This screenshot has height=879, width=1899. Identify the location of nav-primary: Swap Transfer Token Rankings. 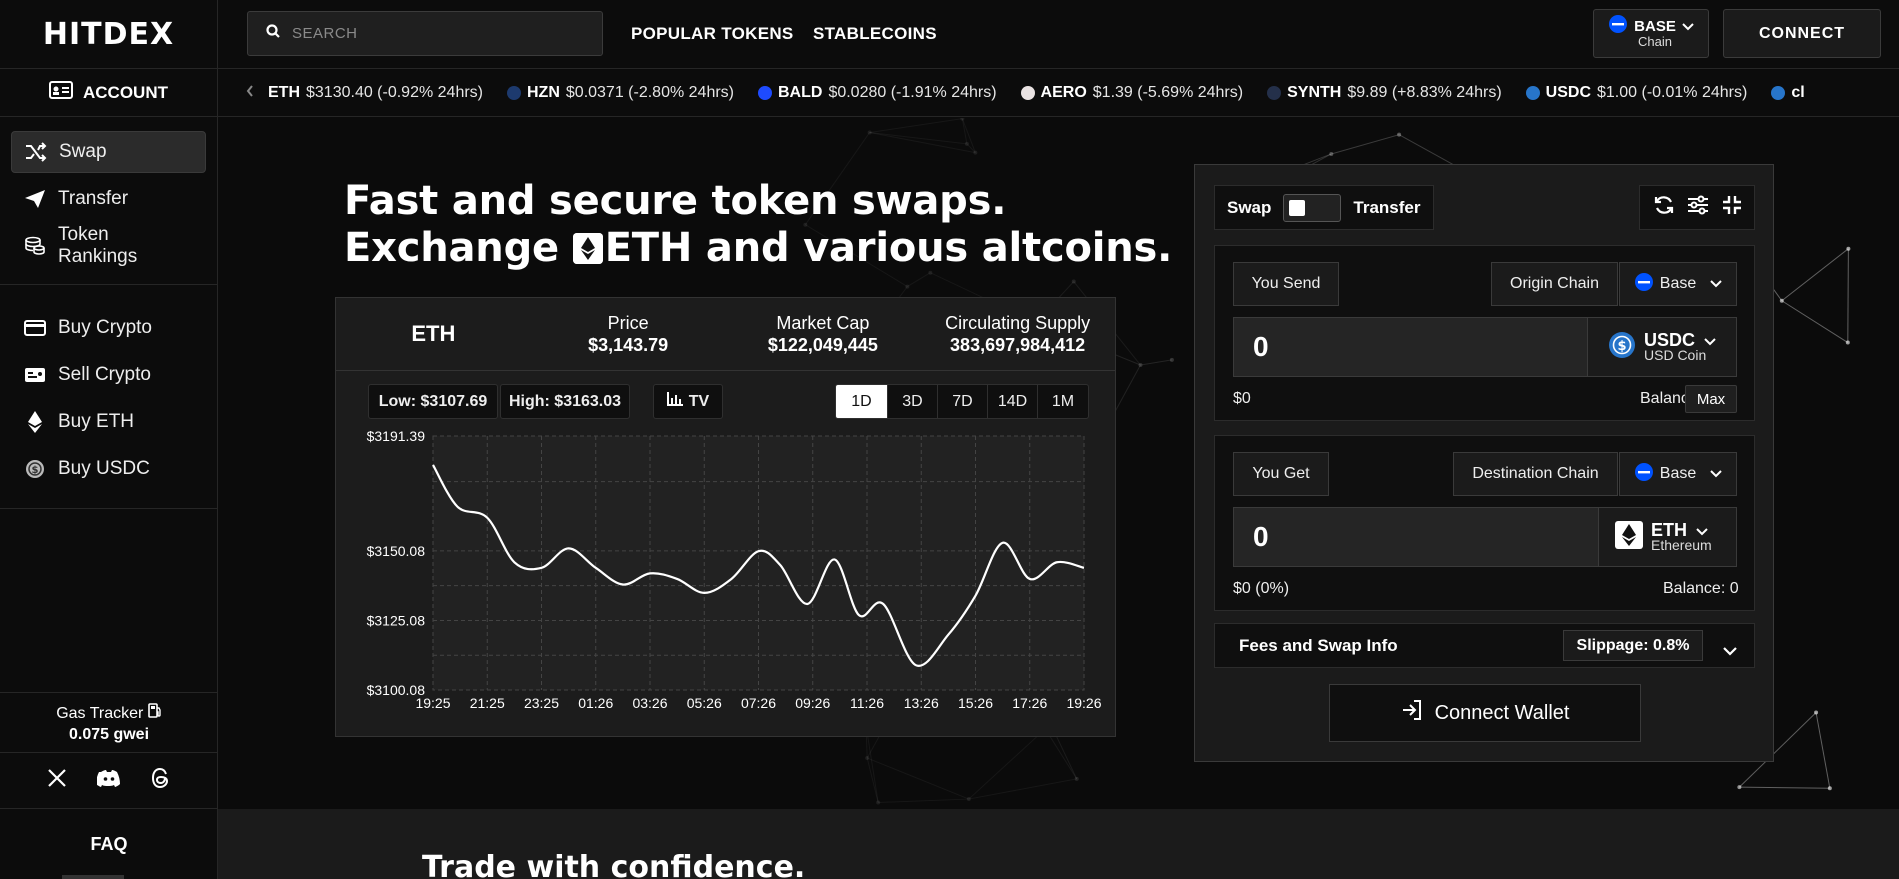
(108, 201).